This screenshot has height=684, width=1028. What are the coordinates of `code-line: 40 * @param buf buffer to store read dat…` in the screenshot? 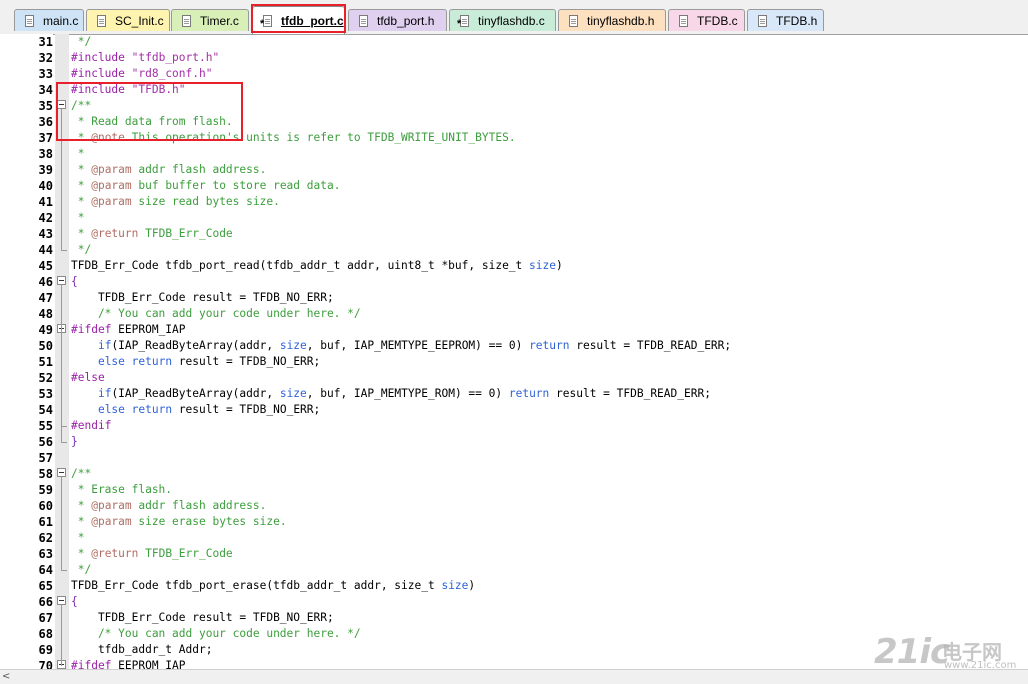 It's located at (514, 186).